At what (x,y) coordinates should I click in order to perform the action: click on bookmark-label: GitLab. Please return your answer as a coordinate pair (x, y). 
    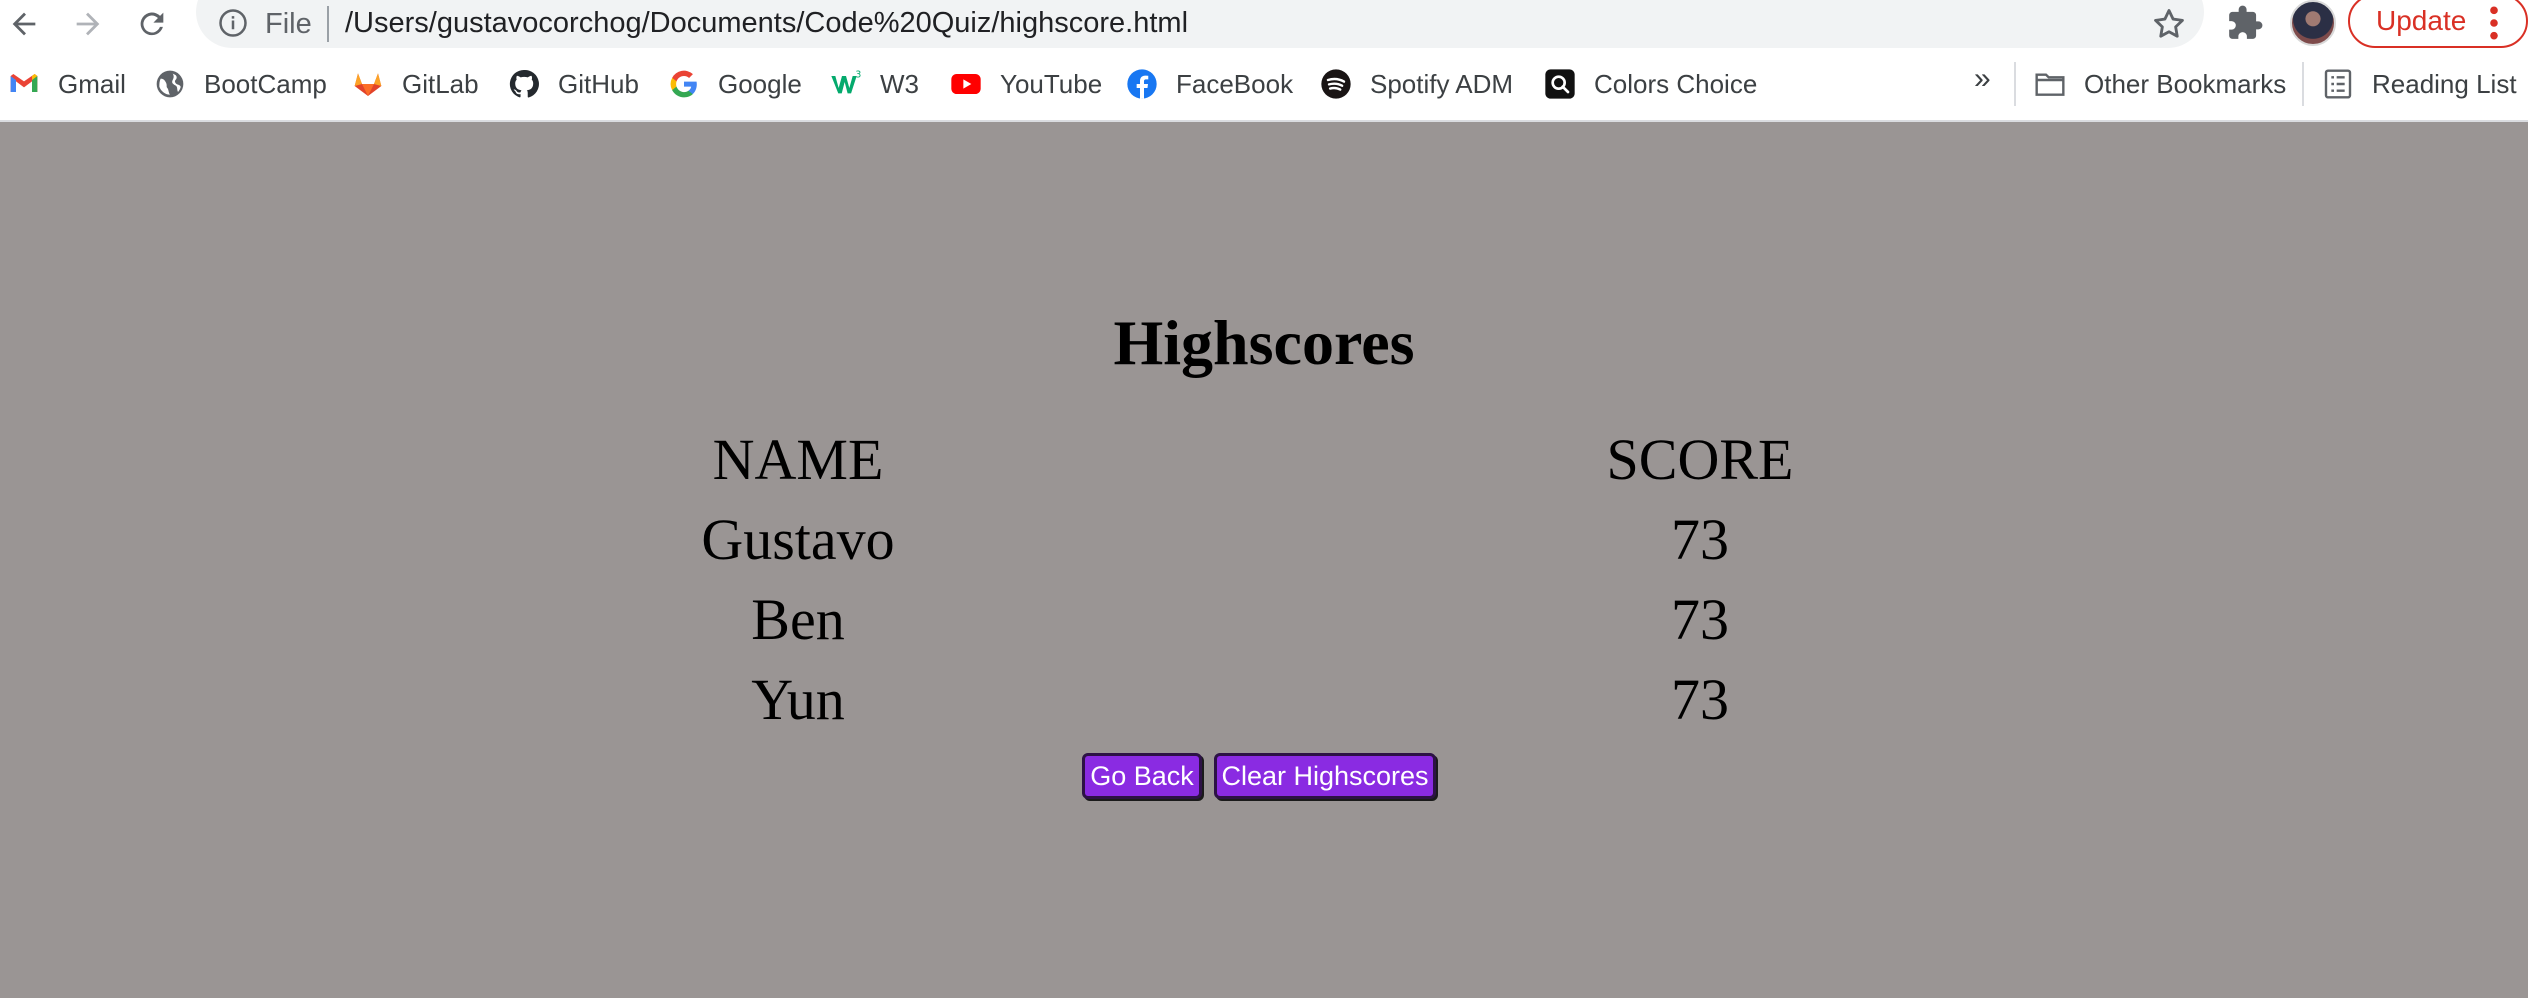
    Looking at the image, I should click on (440, 83).